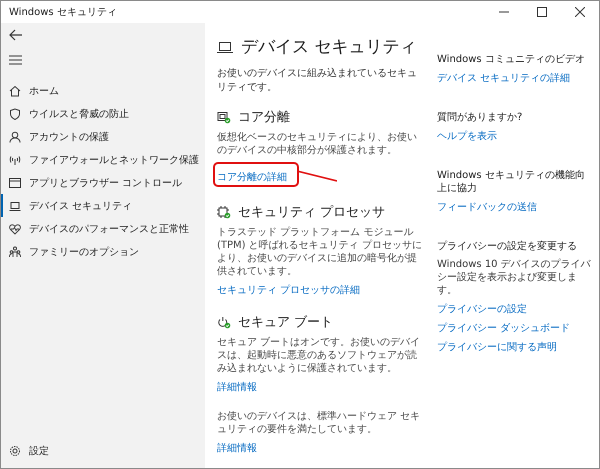 This screenshot has height=469, width=600. Describe the element at coordinates (15, 252) in the screenshot. I see `people-icon` at that location.